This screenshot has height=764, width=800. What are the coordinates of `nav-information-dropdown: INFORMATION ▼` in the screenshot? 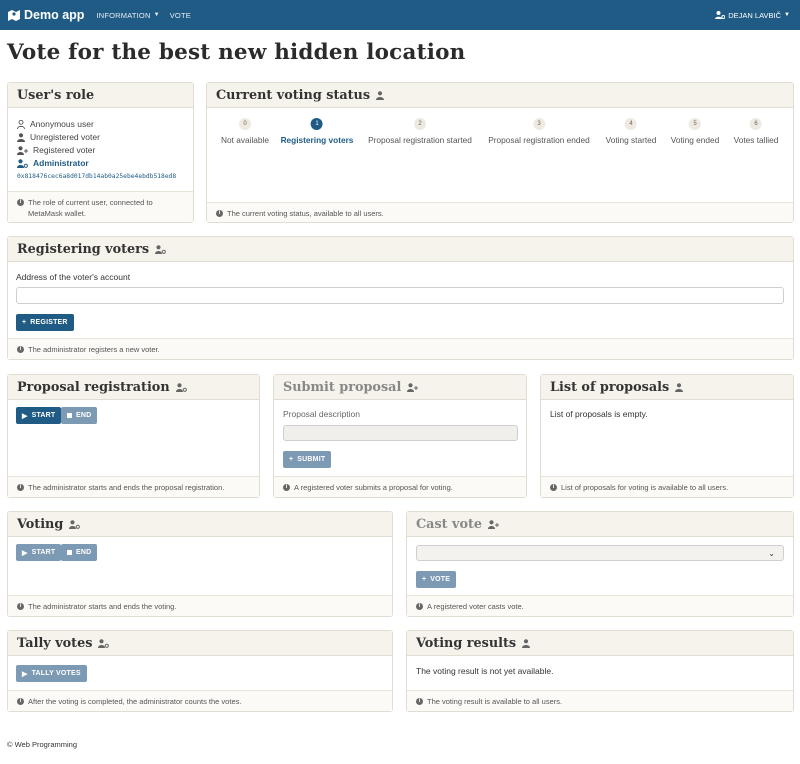 It's located at (127, 15).